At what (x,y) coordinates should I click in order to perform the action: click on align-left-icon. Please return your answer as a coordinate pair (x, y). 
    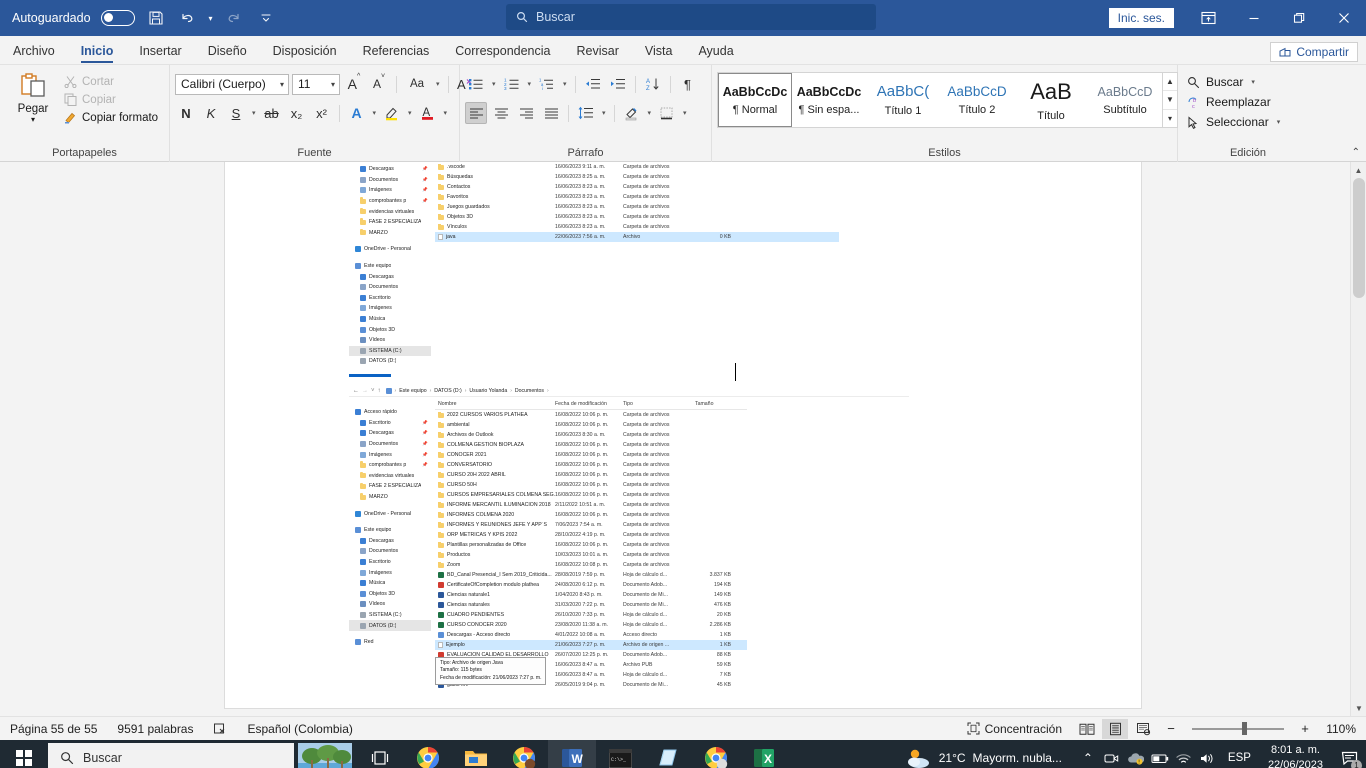
    Looking at the image, I should click on (476, 113).